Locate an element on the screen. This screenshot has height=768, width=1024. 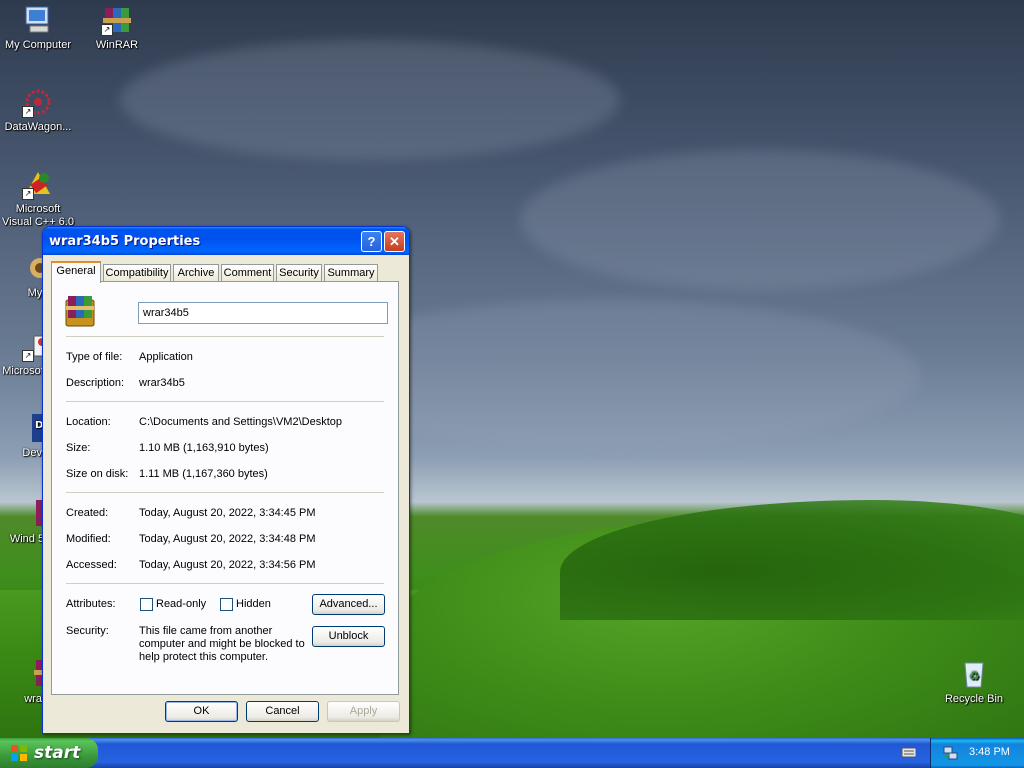
desktop-icon-label: My Computer is located at coordinates (38, 45).